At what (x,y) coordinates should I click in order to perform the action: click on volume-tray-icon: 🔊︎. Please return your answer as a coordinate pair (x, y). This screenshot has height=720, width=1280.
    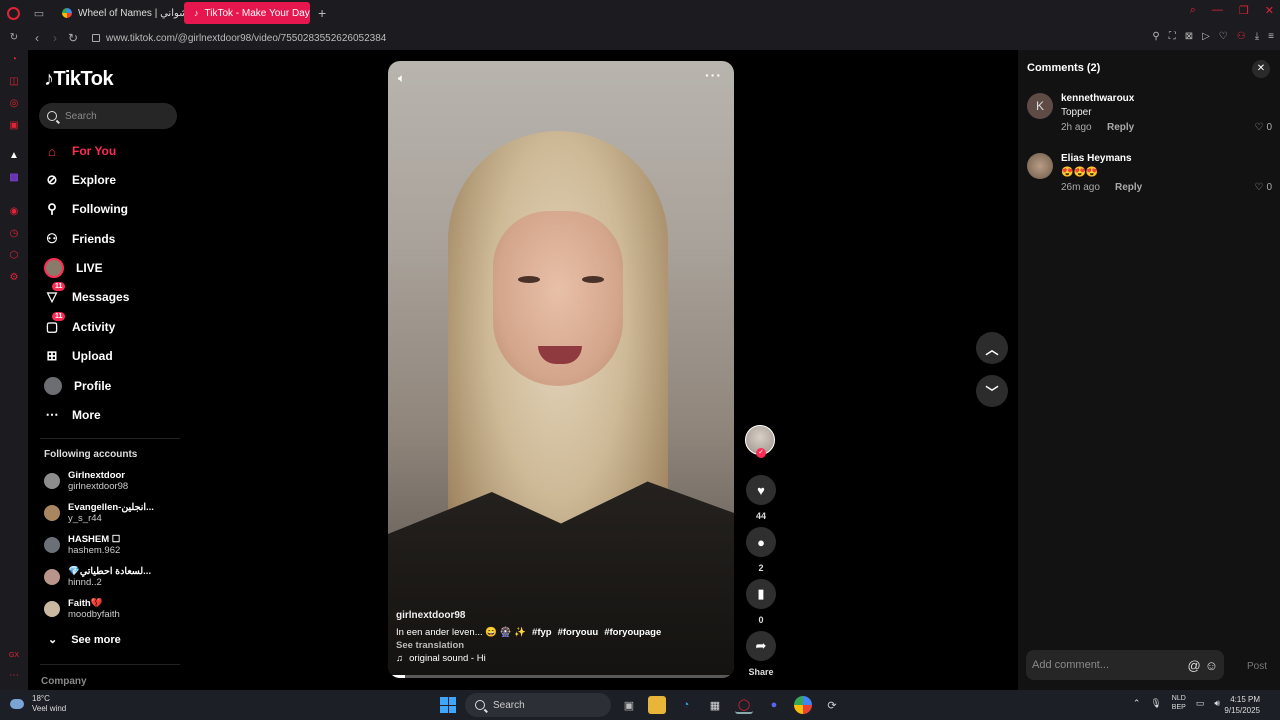
    Looking at the image, I should click on (1217, 703).